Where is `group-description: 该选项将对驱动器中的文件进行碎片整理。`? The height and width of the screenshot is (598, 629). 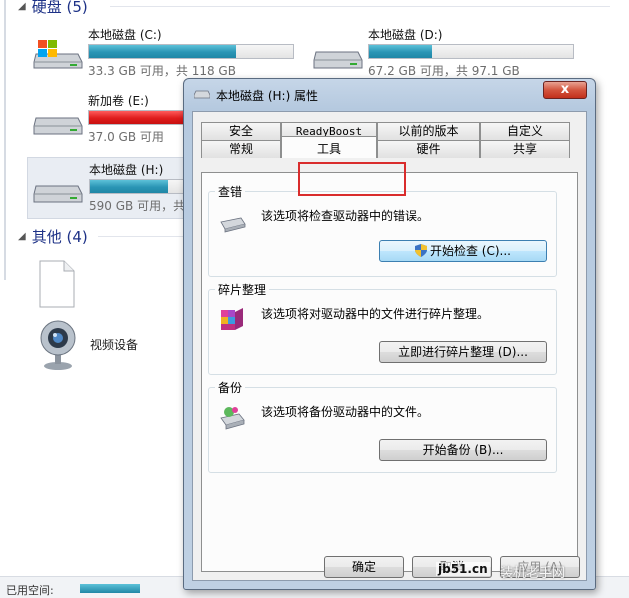
group-description: 该选项将对驱动器中的文件进行碎片整理。 is located at coordinates (375, 314).